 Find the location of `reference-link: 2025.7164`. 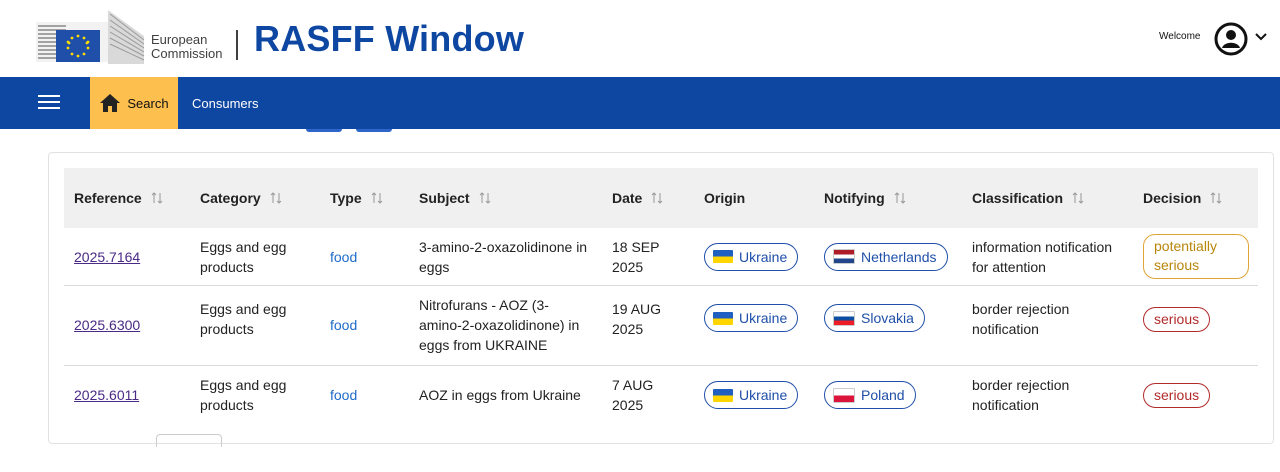

reference-link: 2025.7164 is located at coordinates (107, 257).